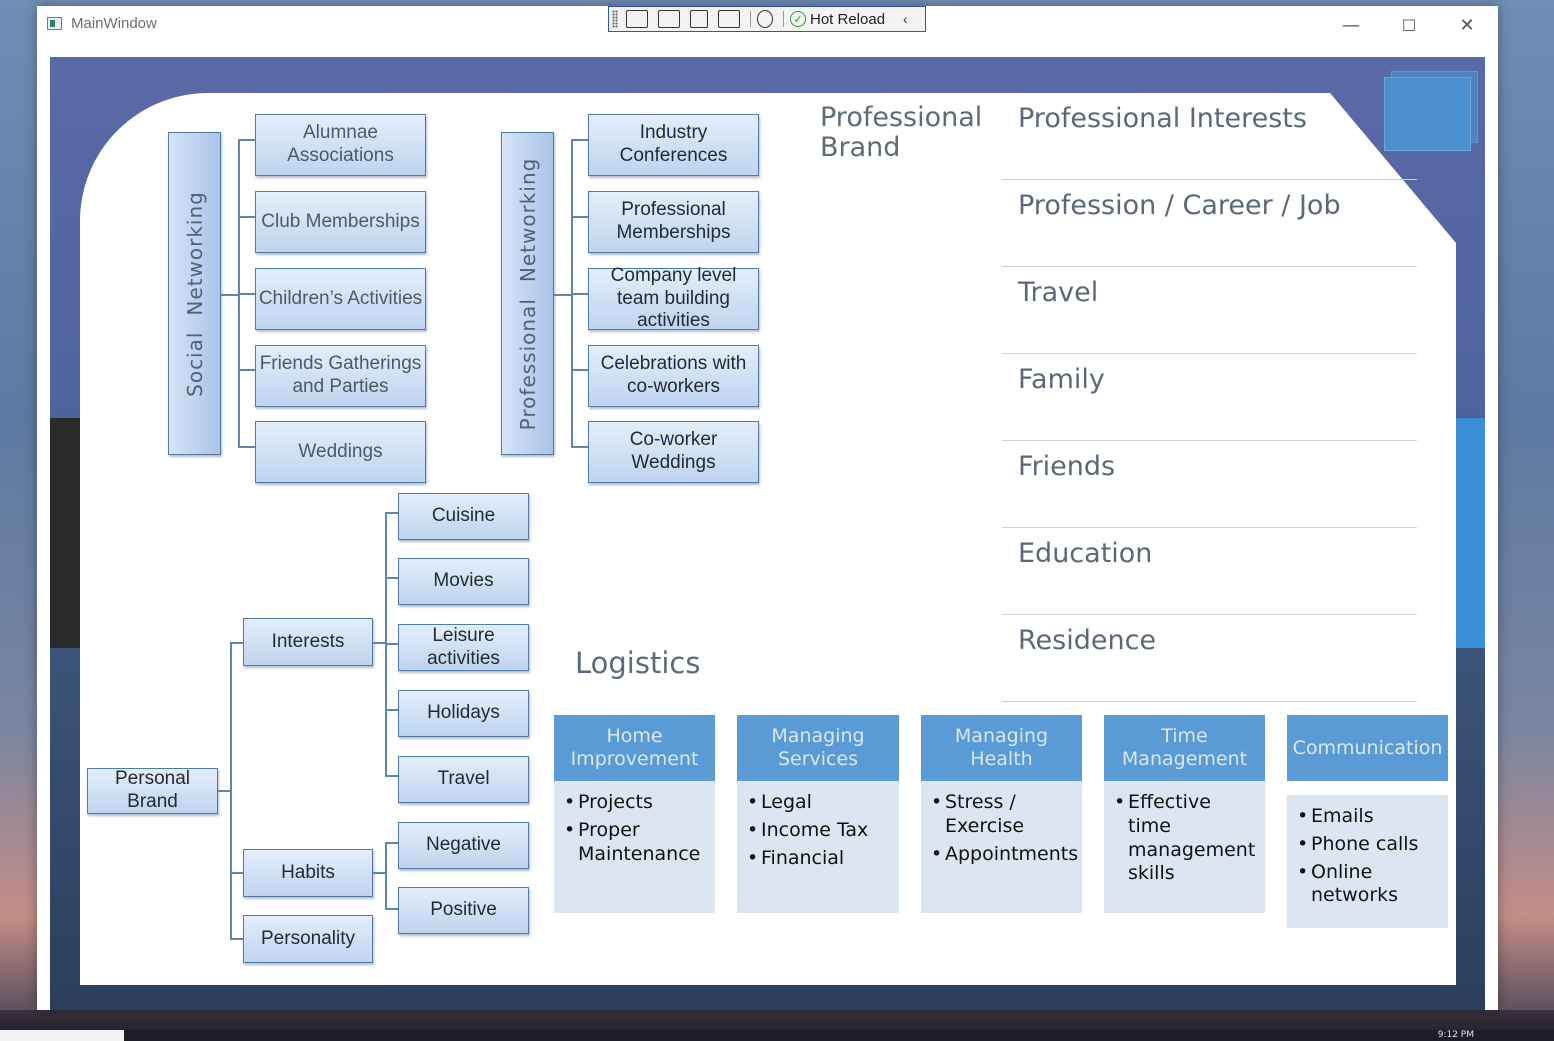  Describe the element at coordinates (62, 1035) in the screenshot. I see `taskbar-search-area` at that location.